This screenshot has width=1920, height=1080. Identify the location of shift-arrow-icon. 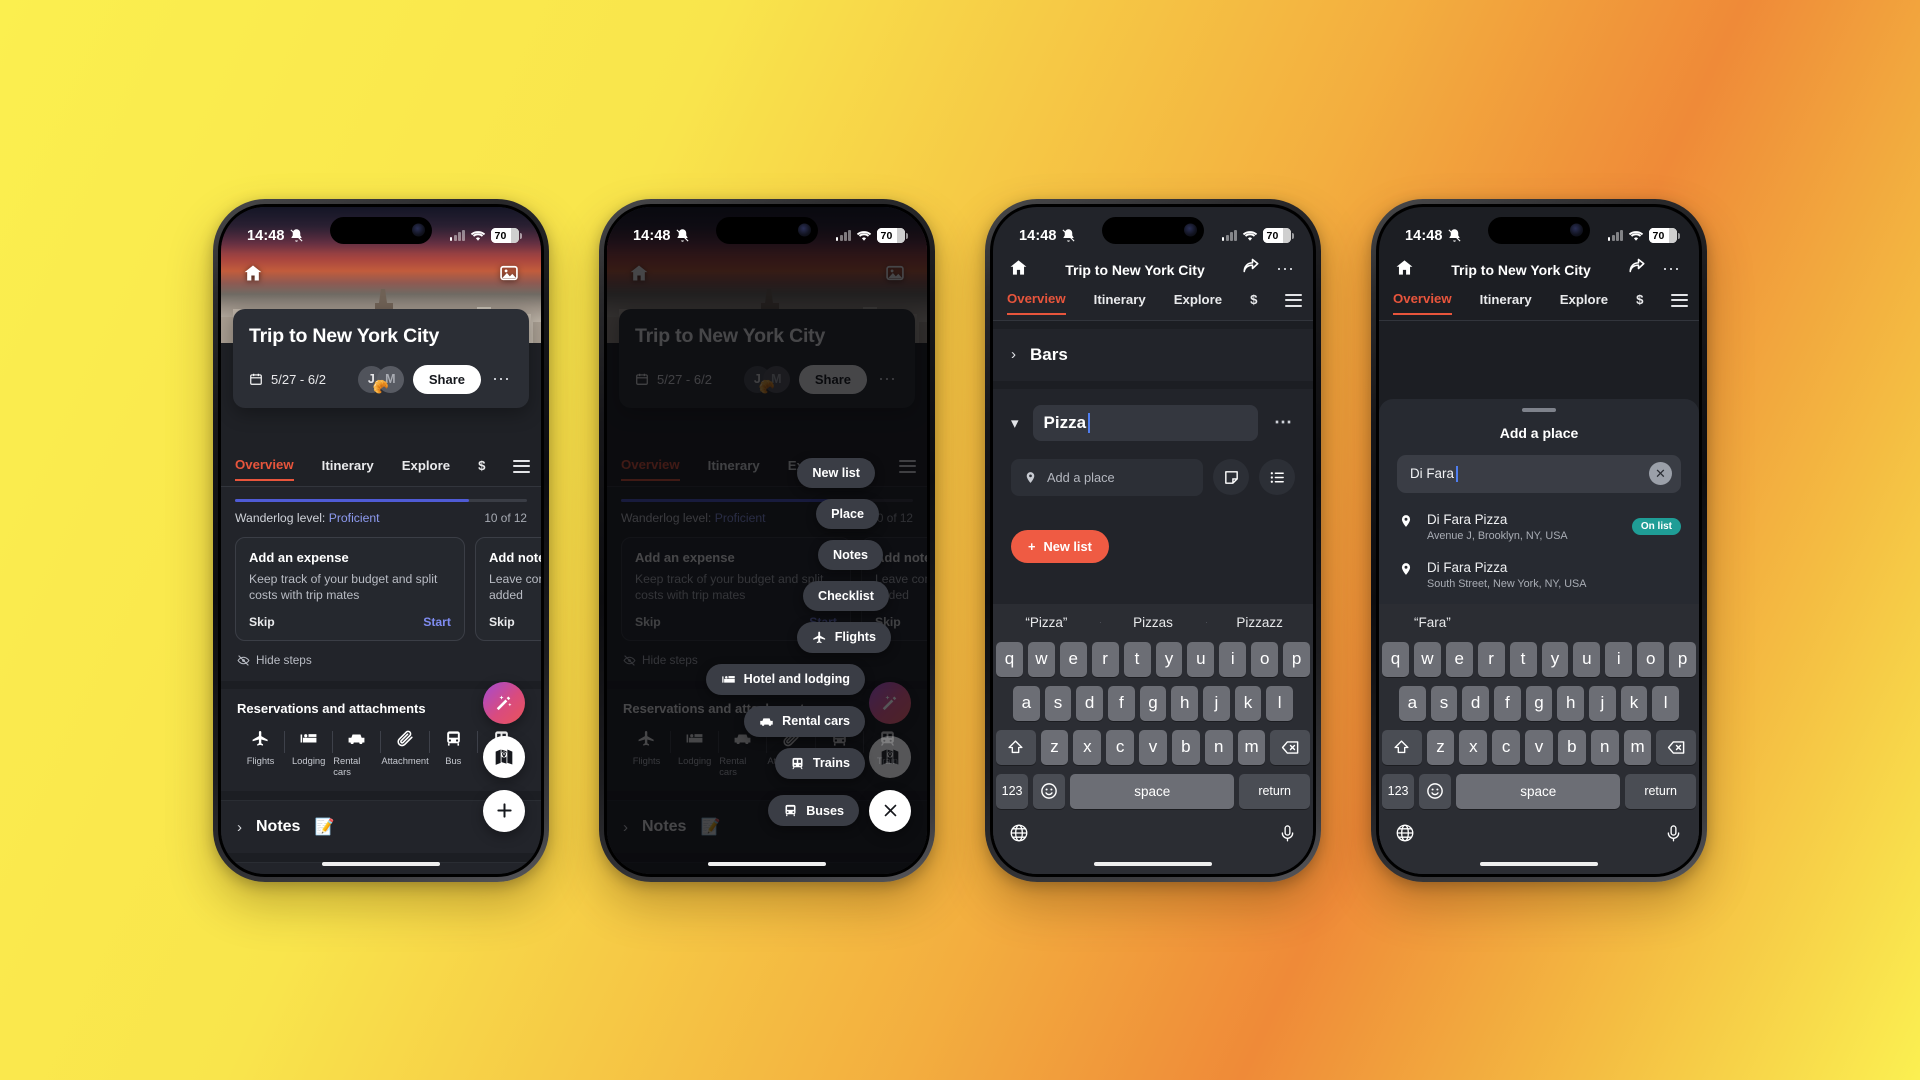
(1402, 747).